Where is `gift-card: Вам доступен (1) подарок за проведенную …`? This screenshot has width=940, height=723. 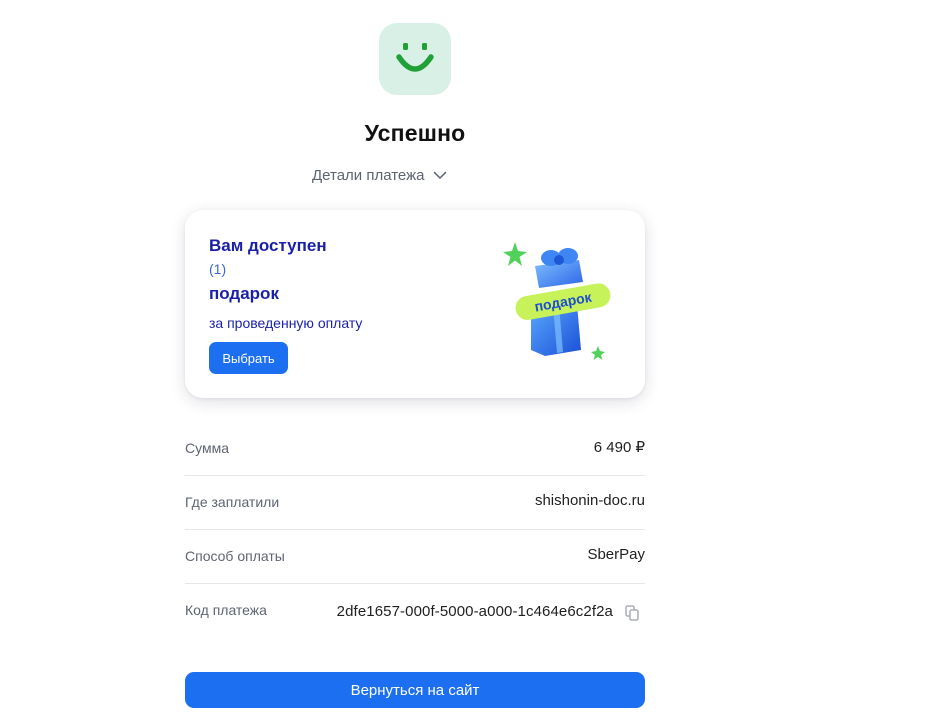 gift-card: Вам доступен (1) подарок за проведенную … is located at coordinates (415, 304).